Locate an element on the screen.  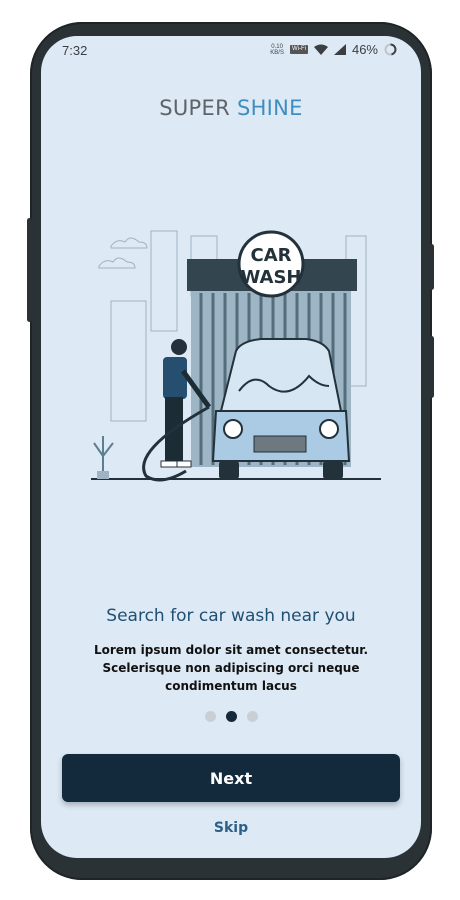
network-speed: 0.10 KB/S is located at coordinates (277, 50).